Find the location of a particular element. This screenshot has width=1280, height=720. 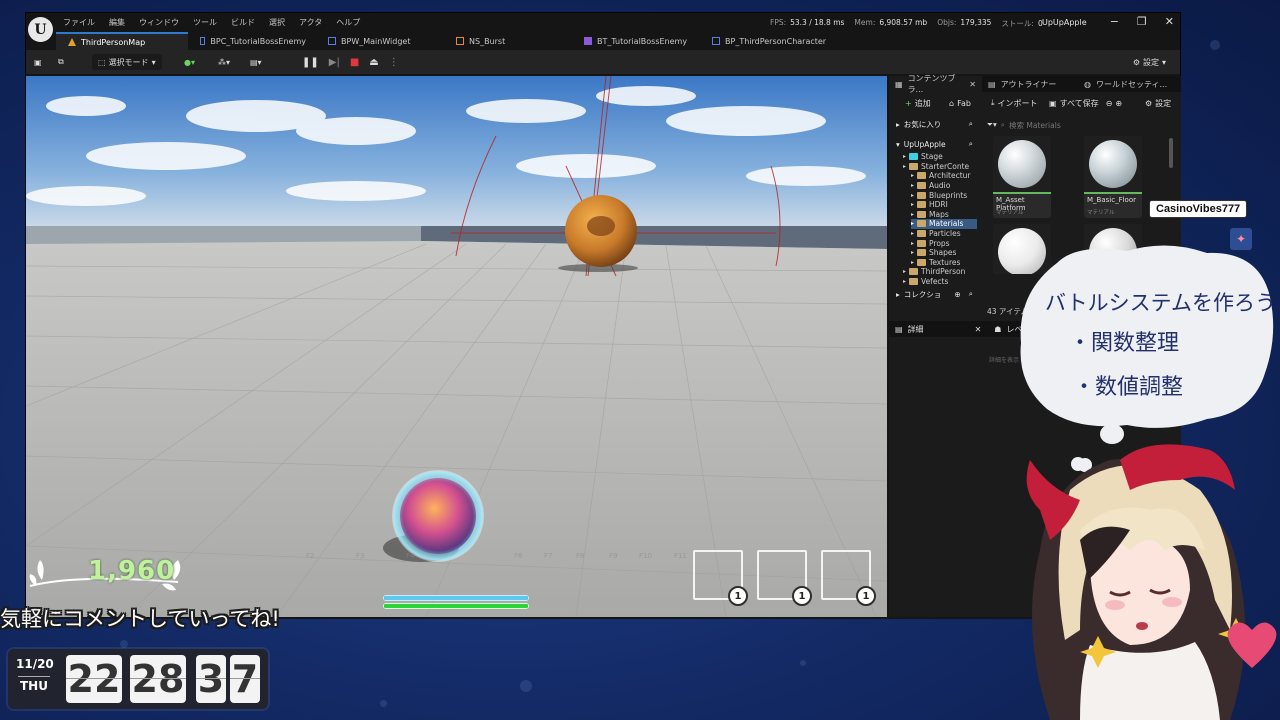

tree-folder-item: ▸ Materials is located at coordinates (944, 224).